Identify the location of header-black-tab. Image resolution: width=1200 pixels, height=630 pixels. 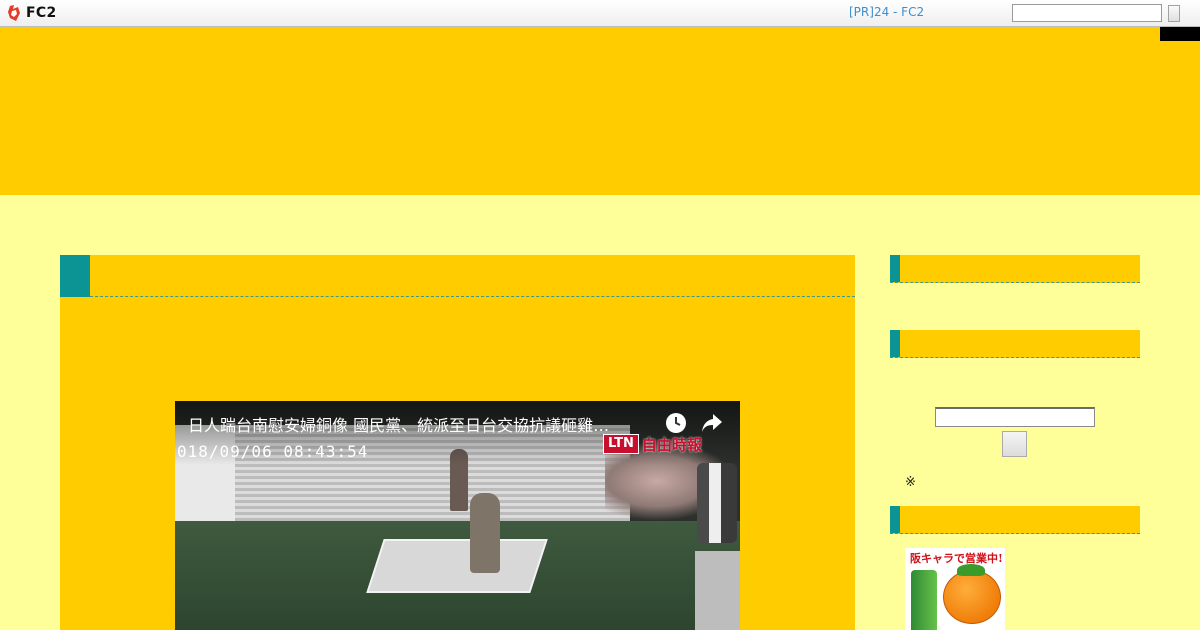
(1180, 34).